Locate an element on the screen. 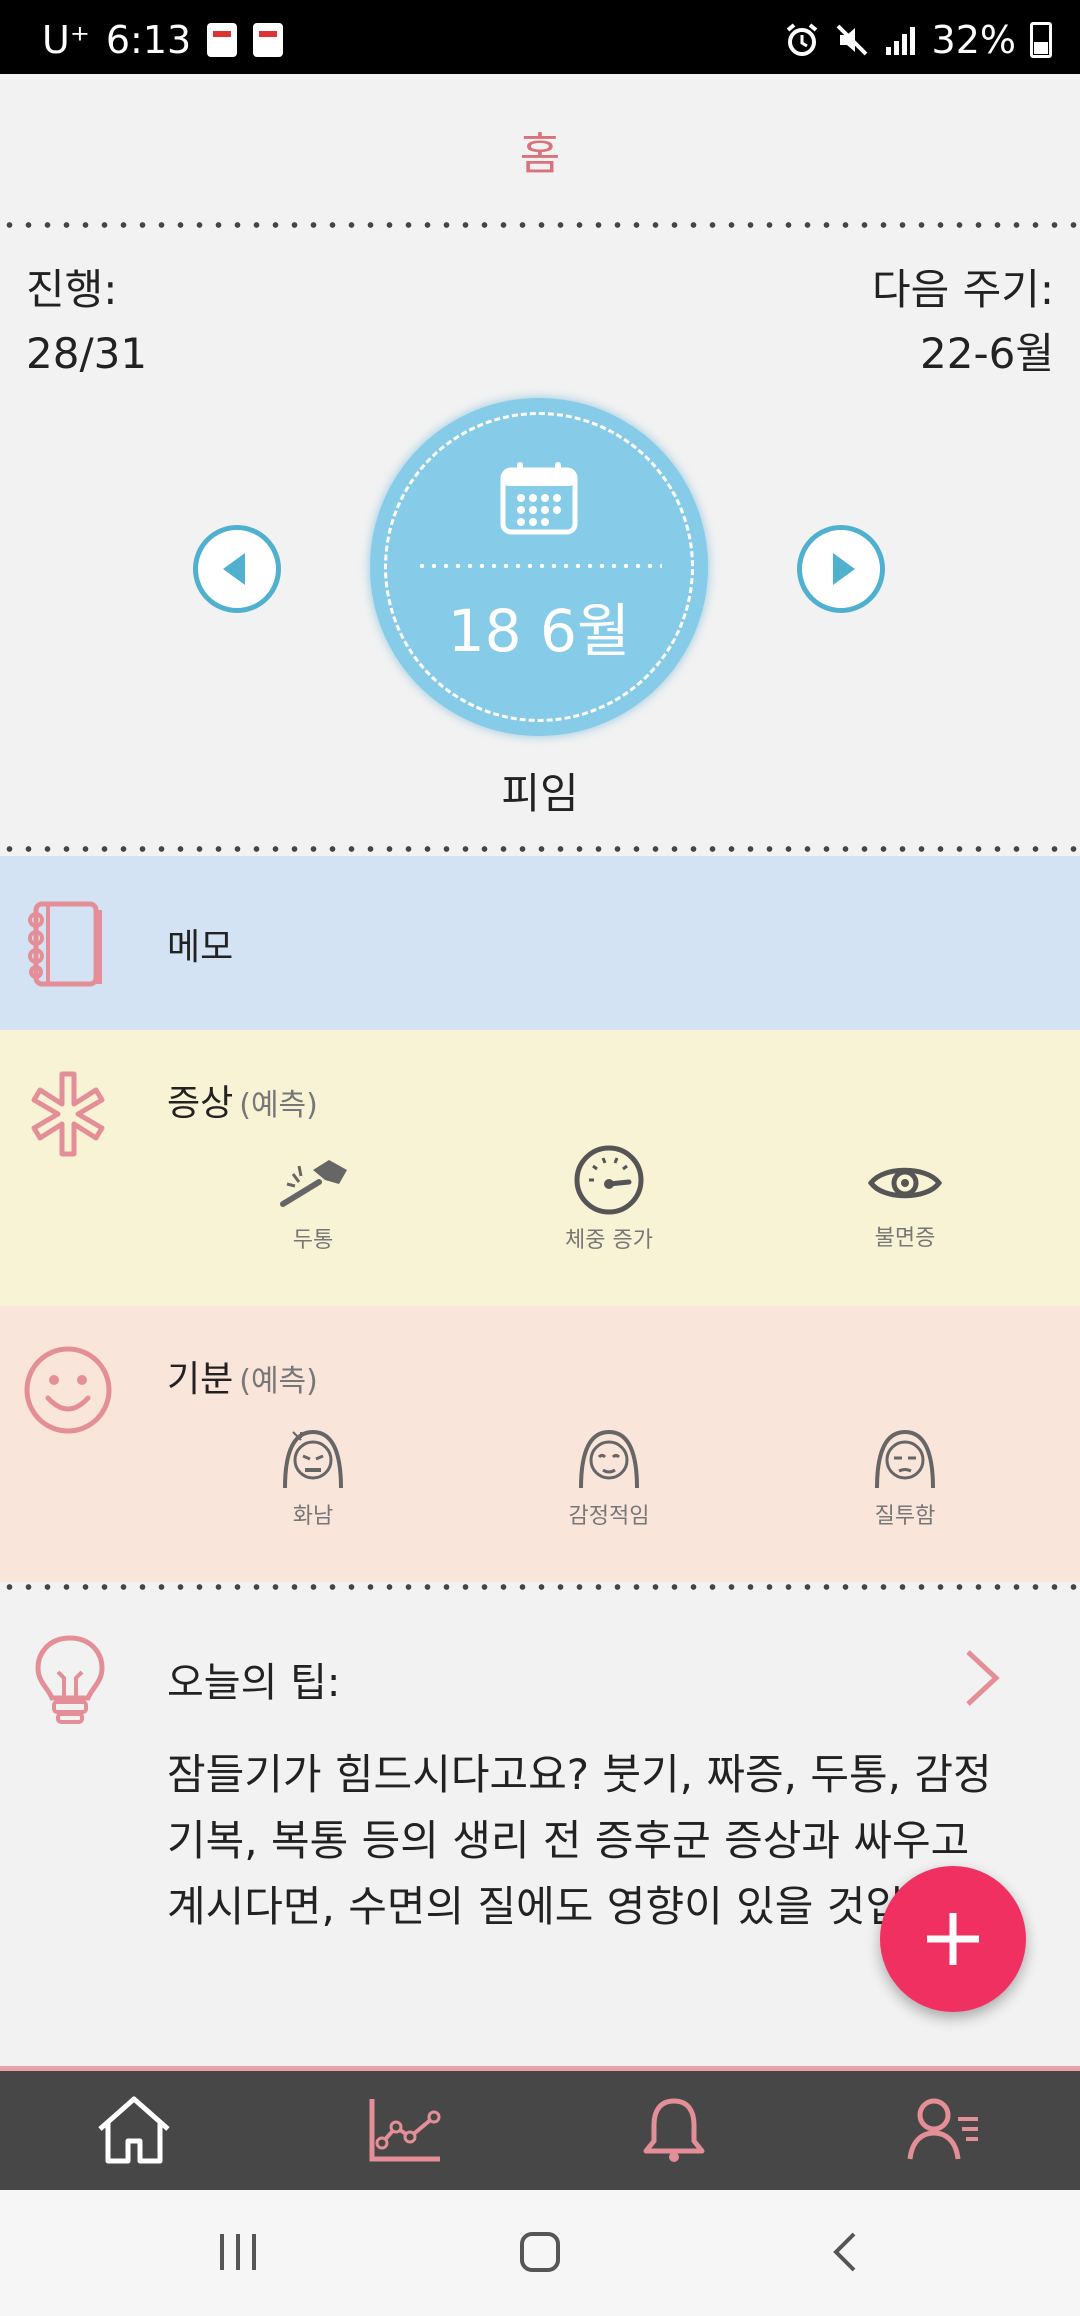  back-icon is located at coordinates (846, 2252).